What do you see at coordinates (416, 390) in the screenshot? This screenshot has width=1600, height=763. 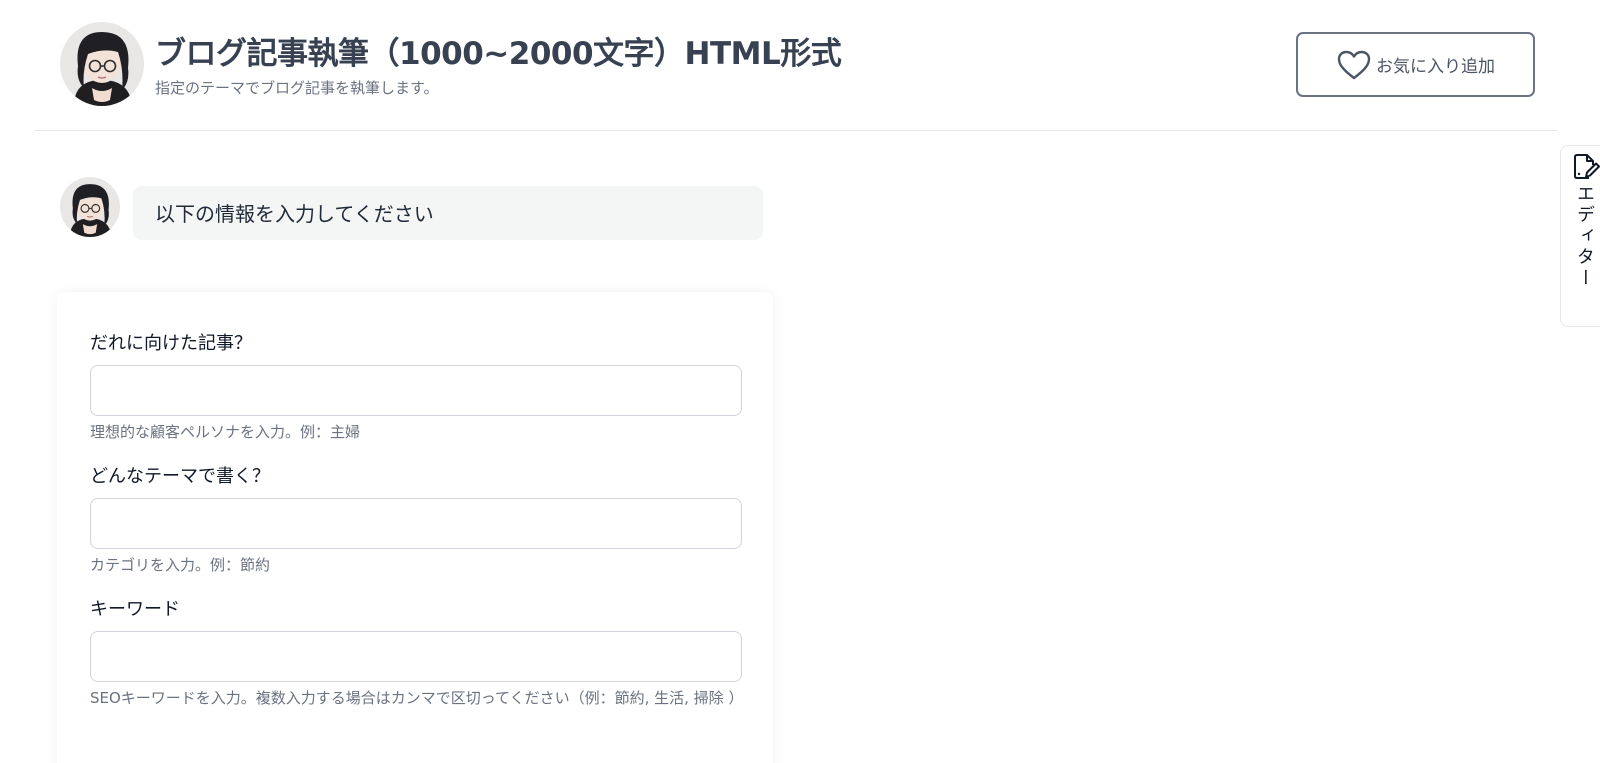 I see `target-audience-input` at bounding box center [416, 390].